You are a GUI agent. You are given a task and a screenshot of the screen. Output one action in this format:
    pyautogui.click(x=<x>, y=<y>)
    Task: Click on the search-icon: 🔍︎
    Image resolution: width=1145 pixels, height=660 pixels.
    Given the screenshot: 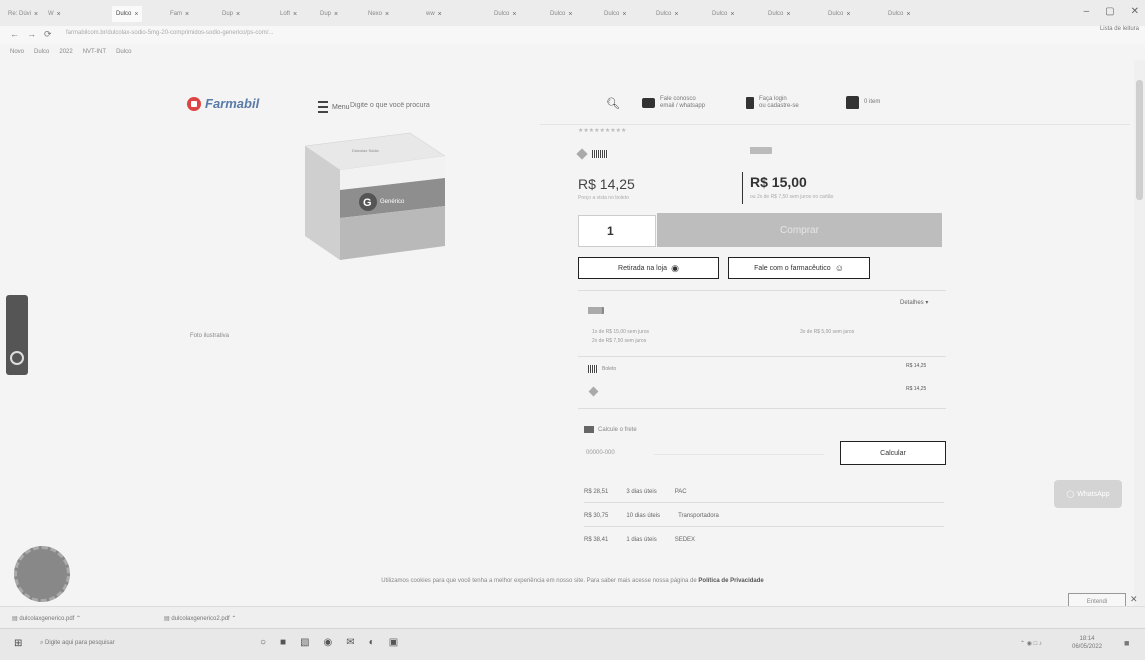 What is the action you would take?
    pyautogui.click(x=613, y=103)
    